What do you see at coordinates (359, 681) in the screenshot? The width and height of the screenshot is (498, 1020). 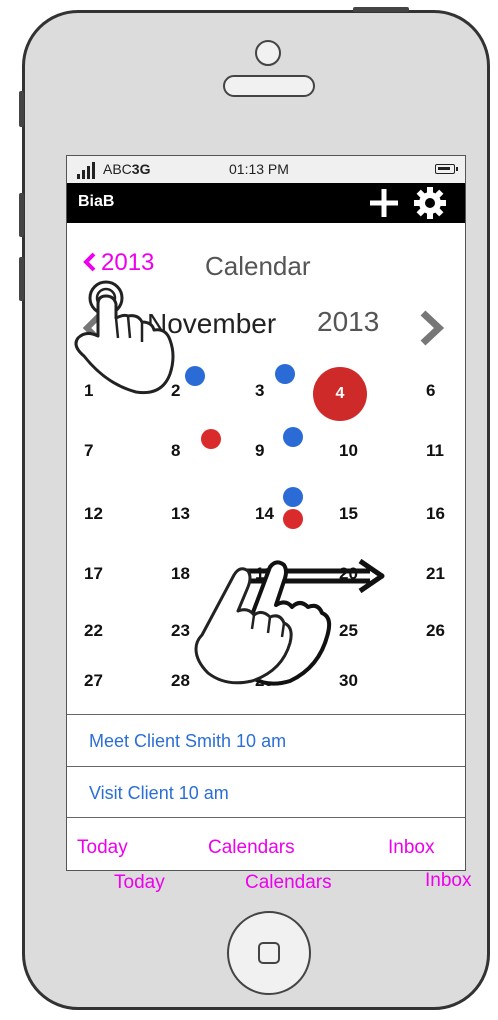 I see `day-cell: 30` at bounding box center [359, 681].